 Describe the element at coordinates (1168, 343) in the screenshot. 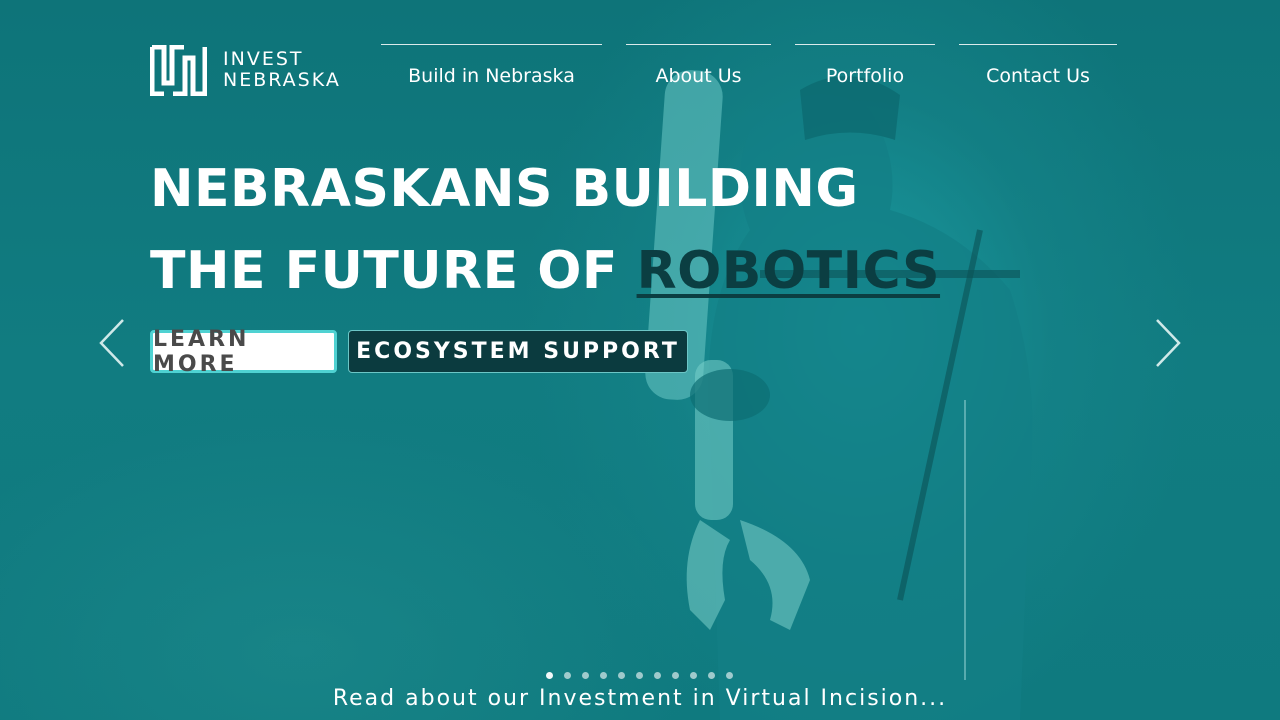

I see `chevron-right-icon` at that location.